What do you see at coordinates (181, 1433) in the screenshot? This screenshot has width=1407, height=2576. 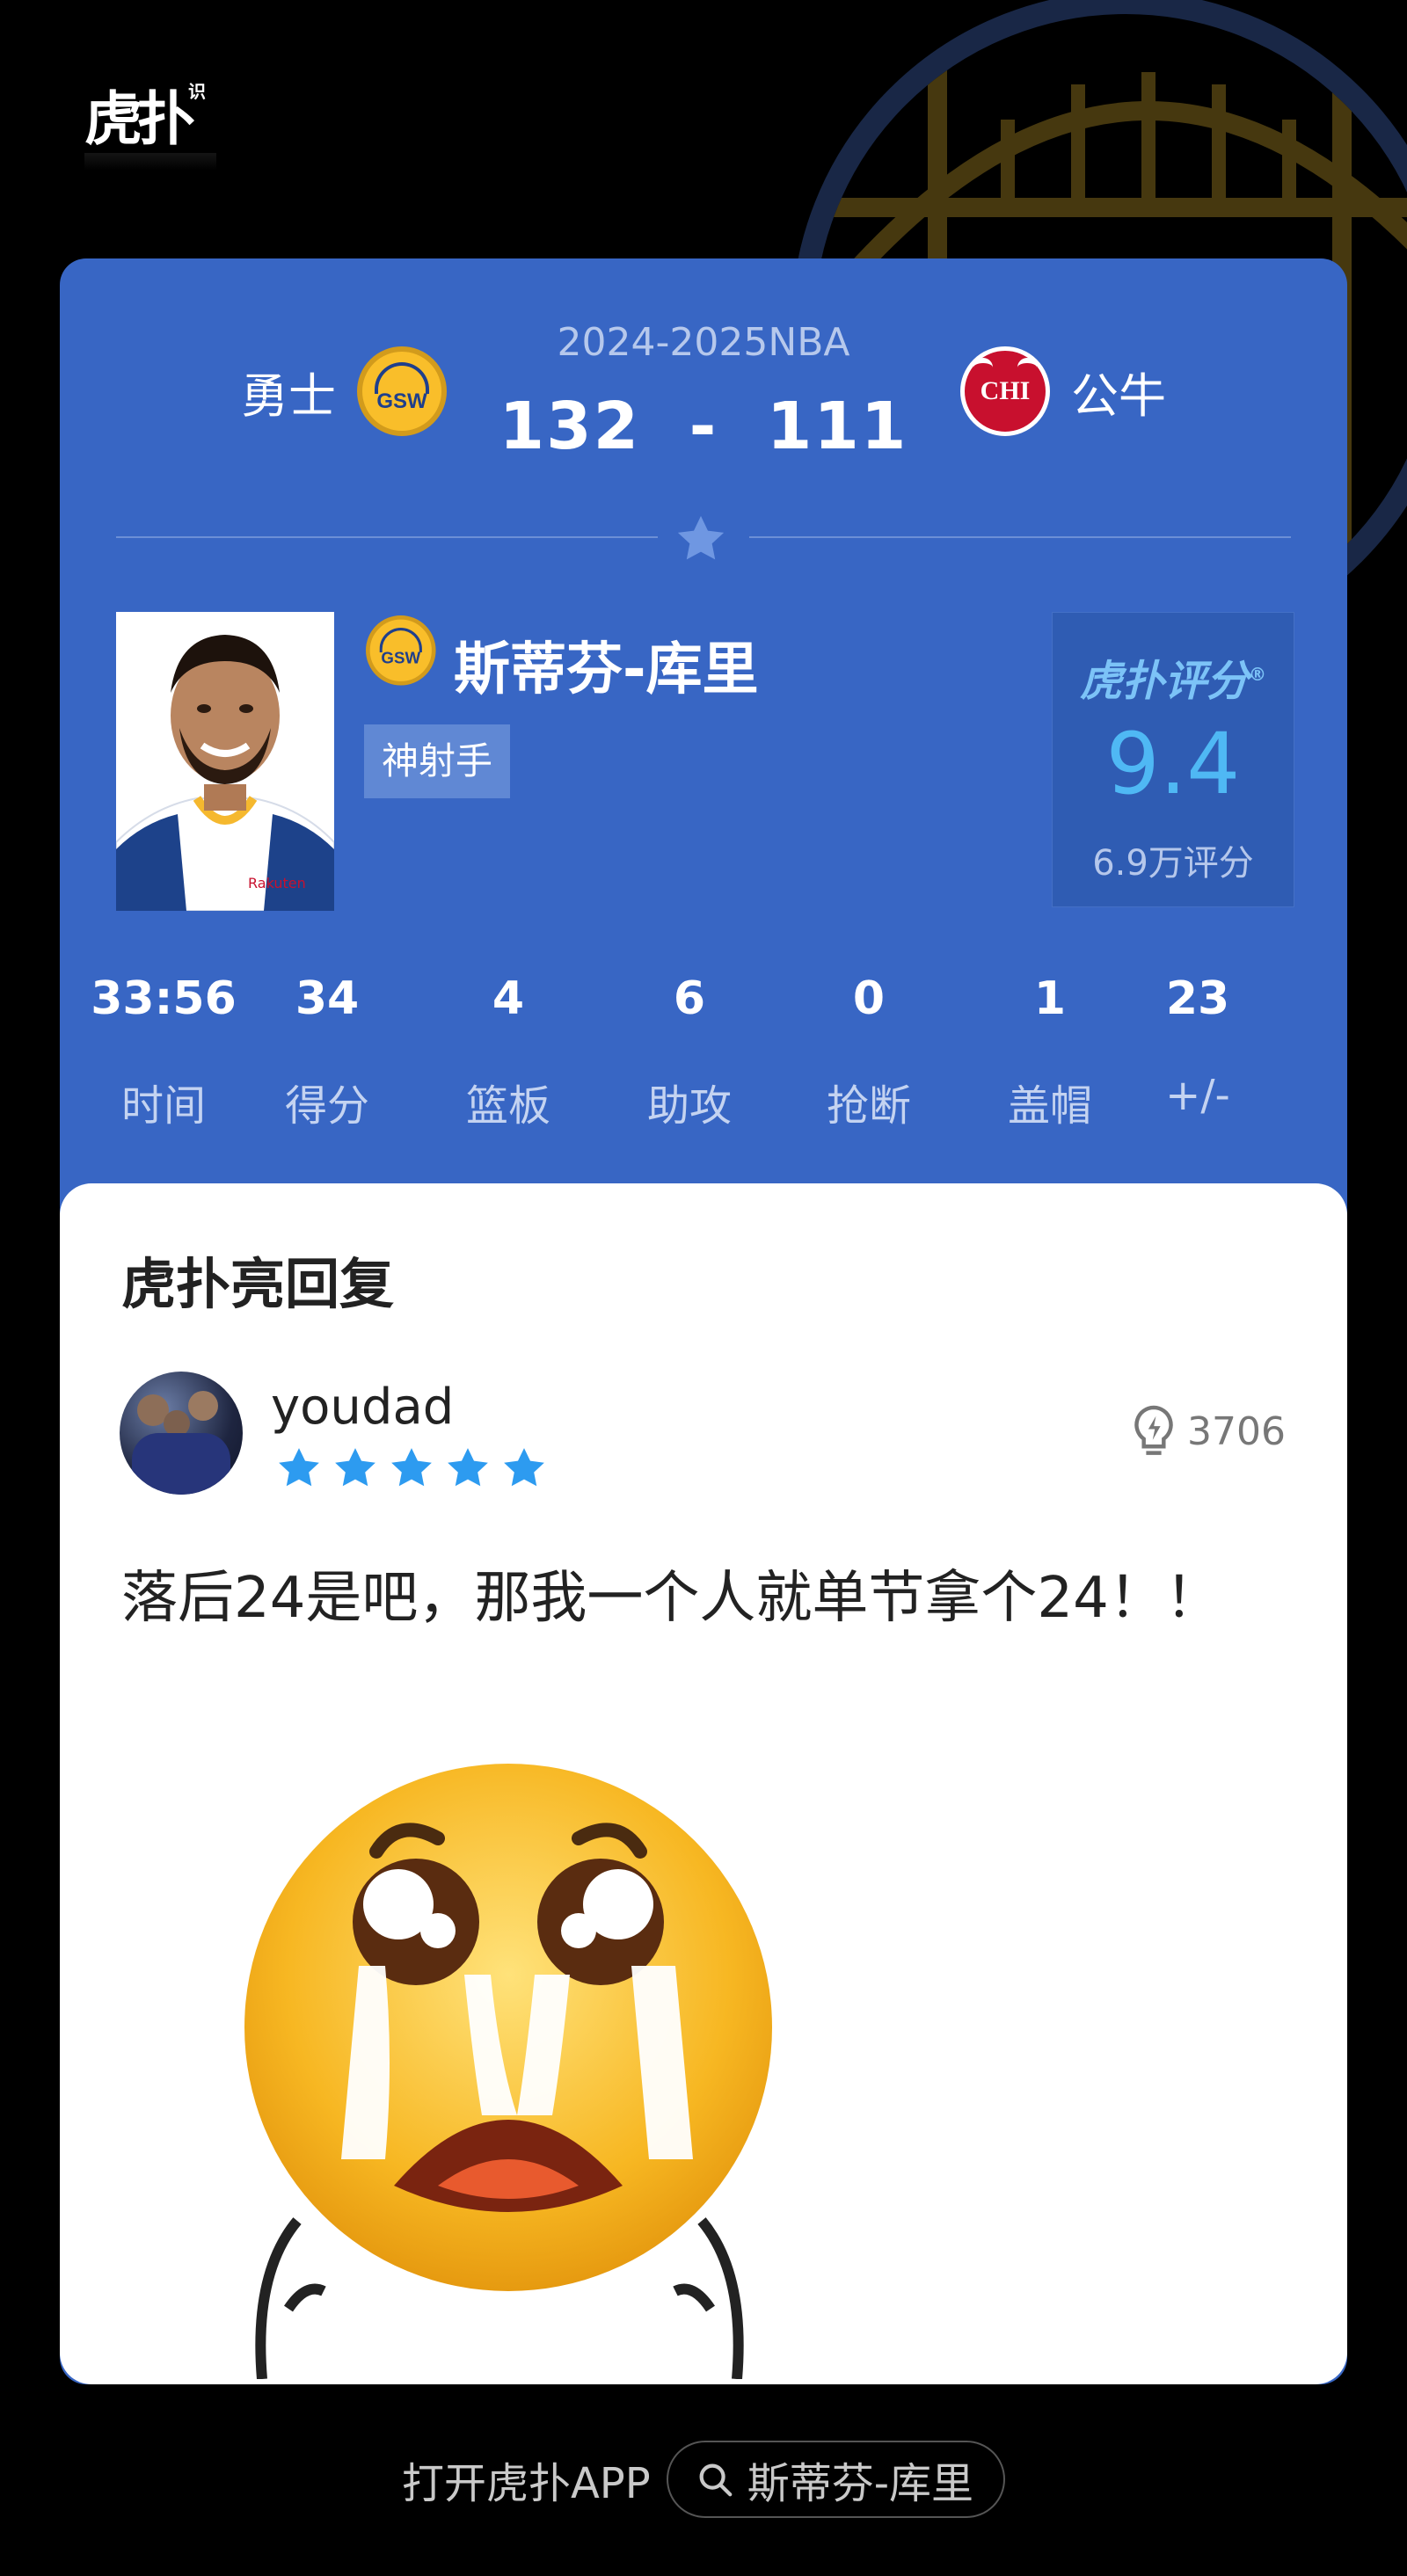 I see `avatar` at bounding box center [181, 1433].